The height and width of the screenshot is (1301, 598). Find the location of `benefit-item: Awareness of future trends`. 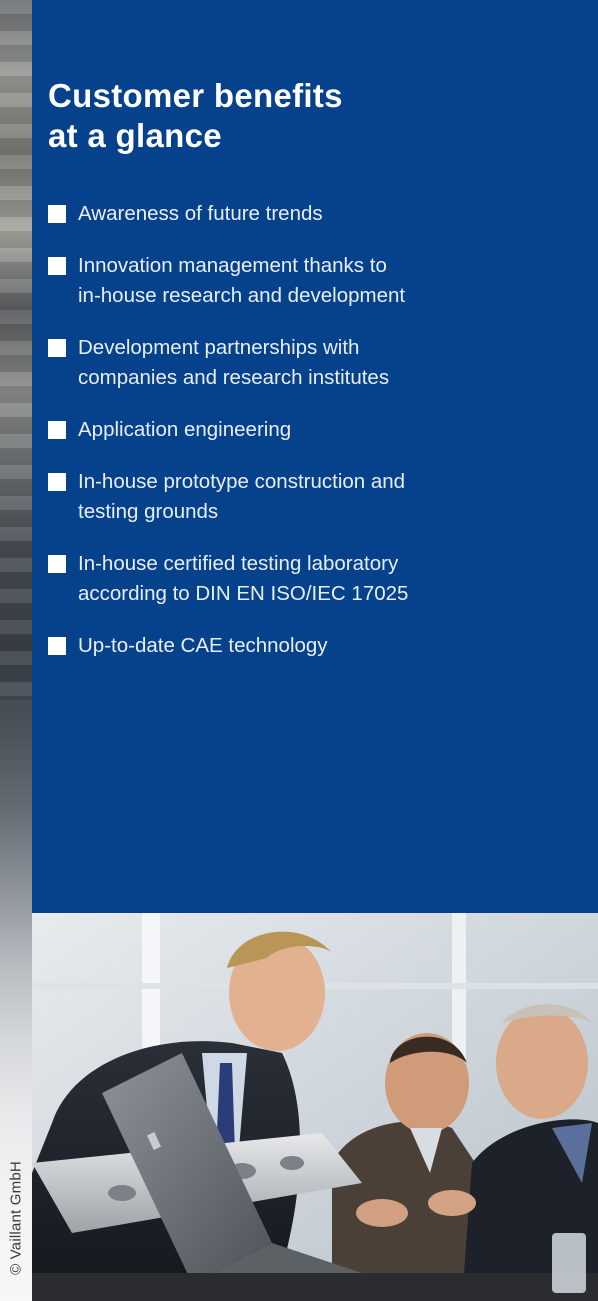

benefit-item: Awareness of future trends is located at coordinates (298, 214).